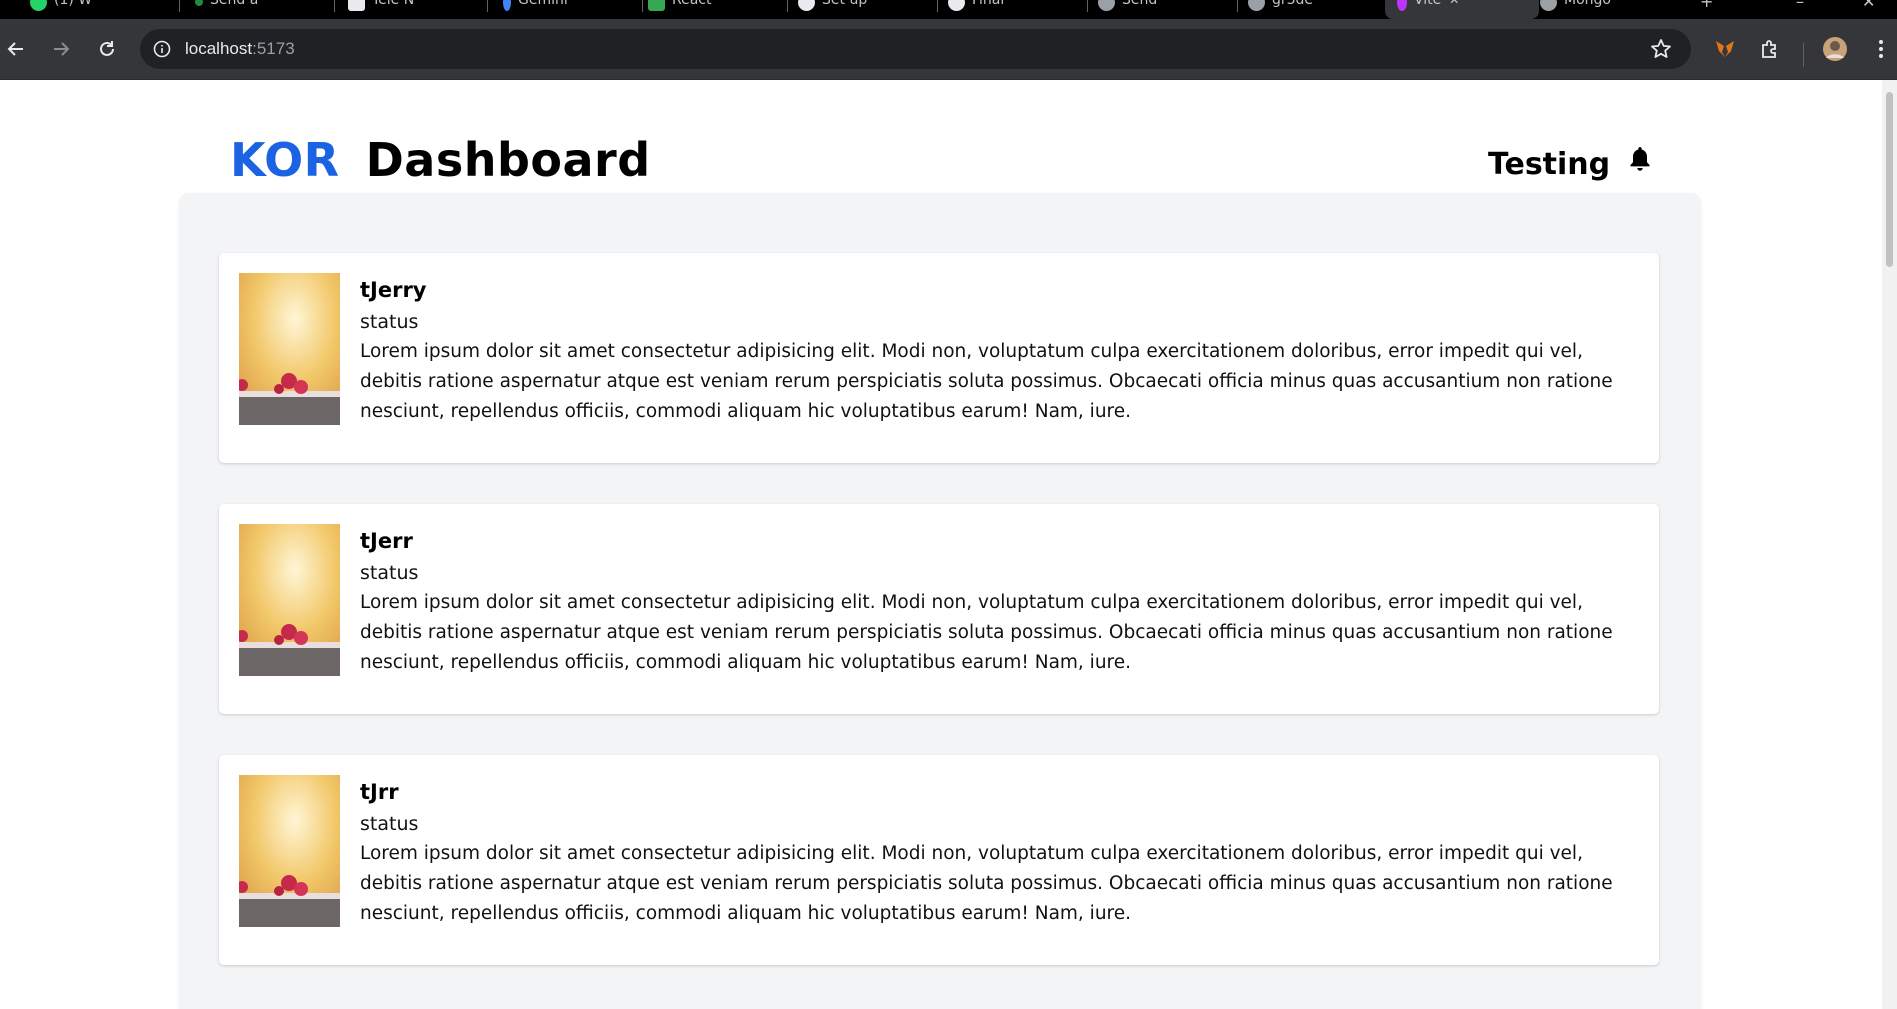  I want to click on arrow-right-icon, so click(62, 49).